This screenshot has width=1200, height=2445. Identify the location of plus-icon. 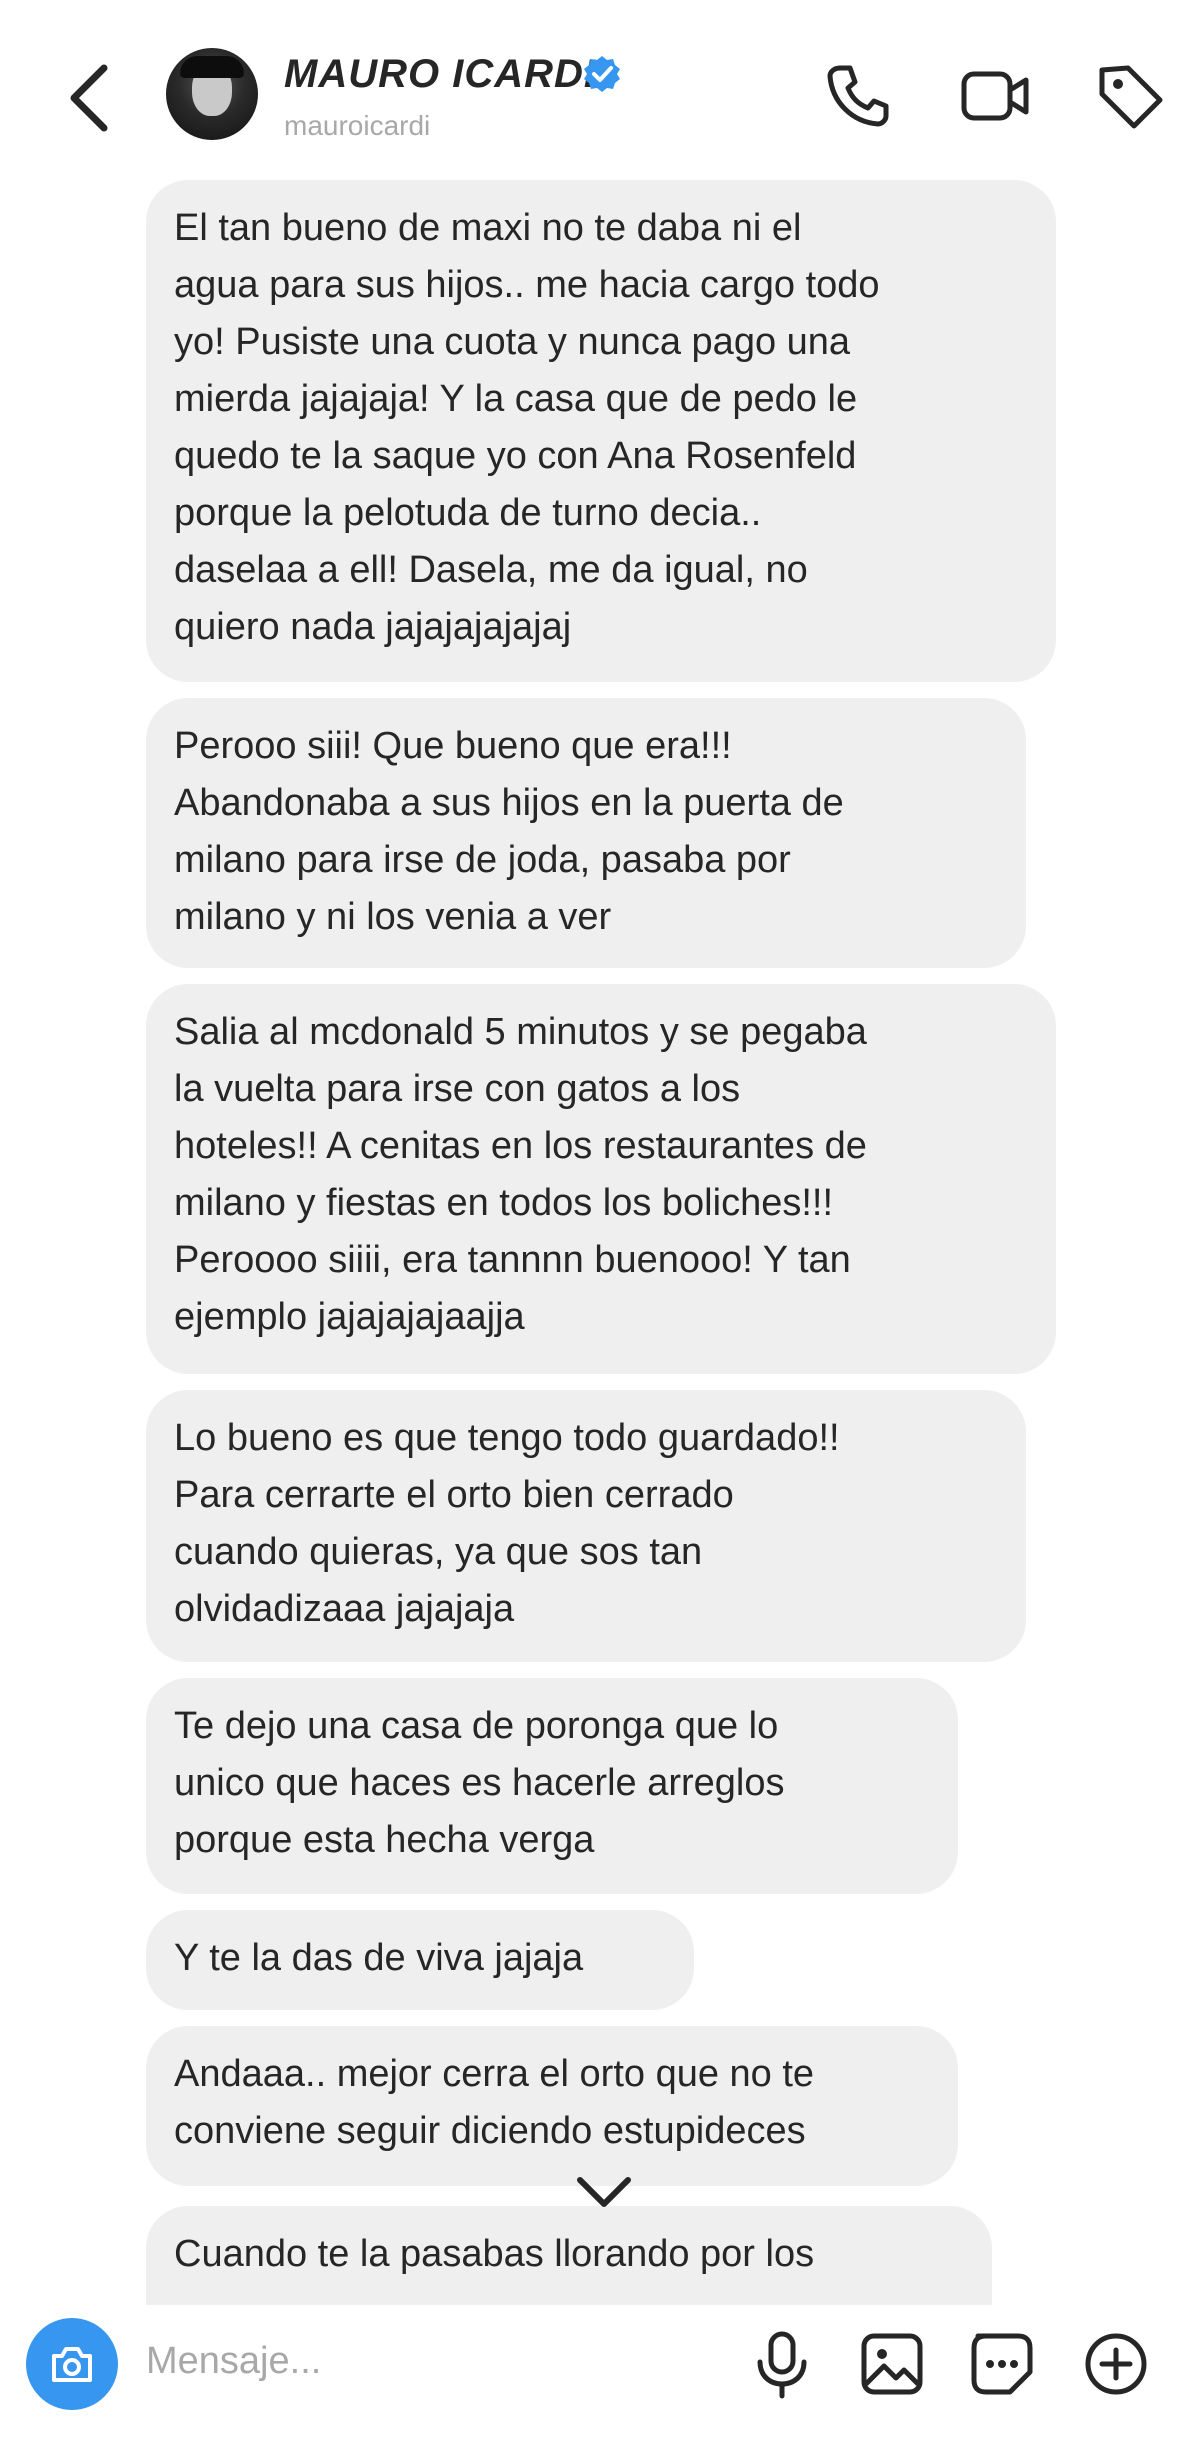
(1116, 2364).